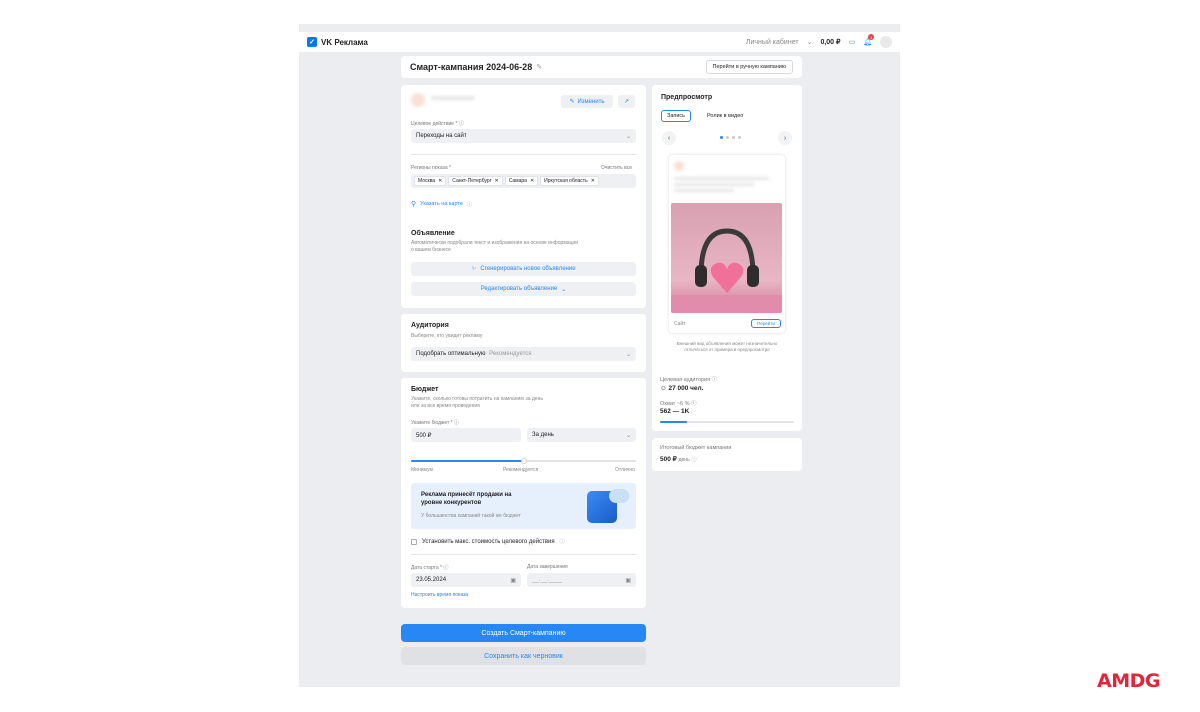 This screenshot has width=1200, height=712. Describe the element at coordinates (431, 580) in the screenshot. I see `start-date-value: 23.05.2024` at that location.